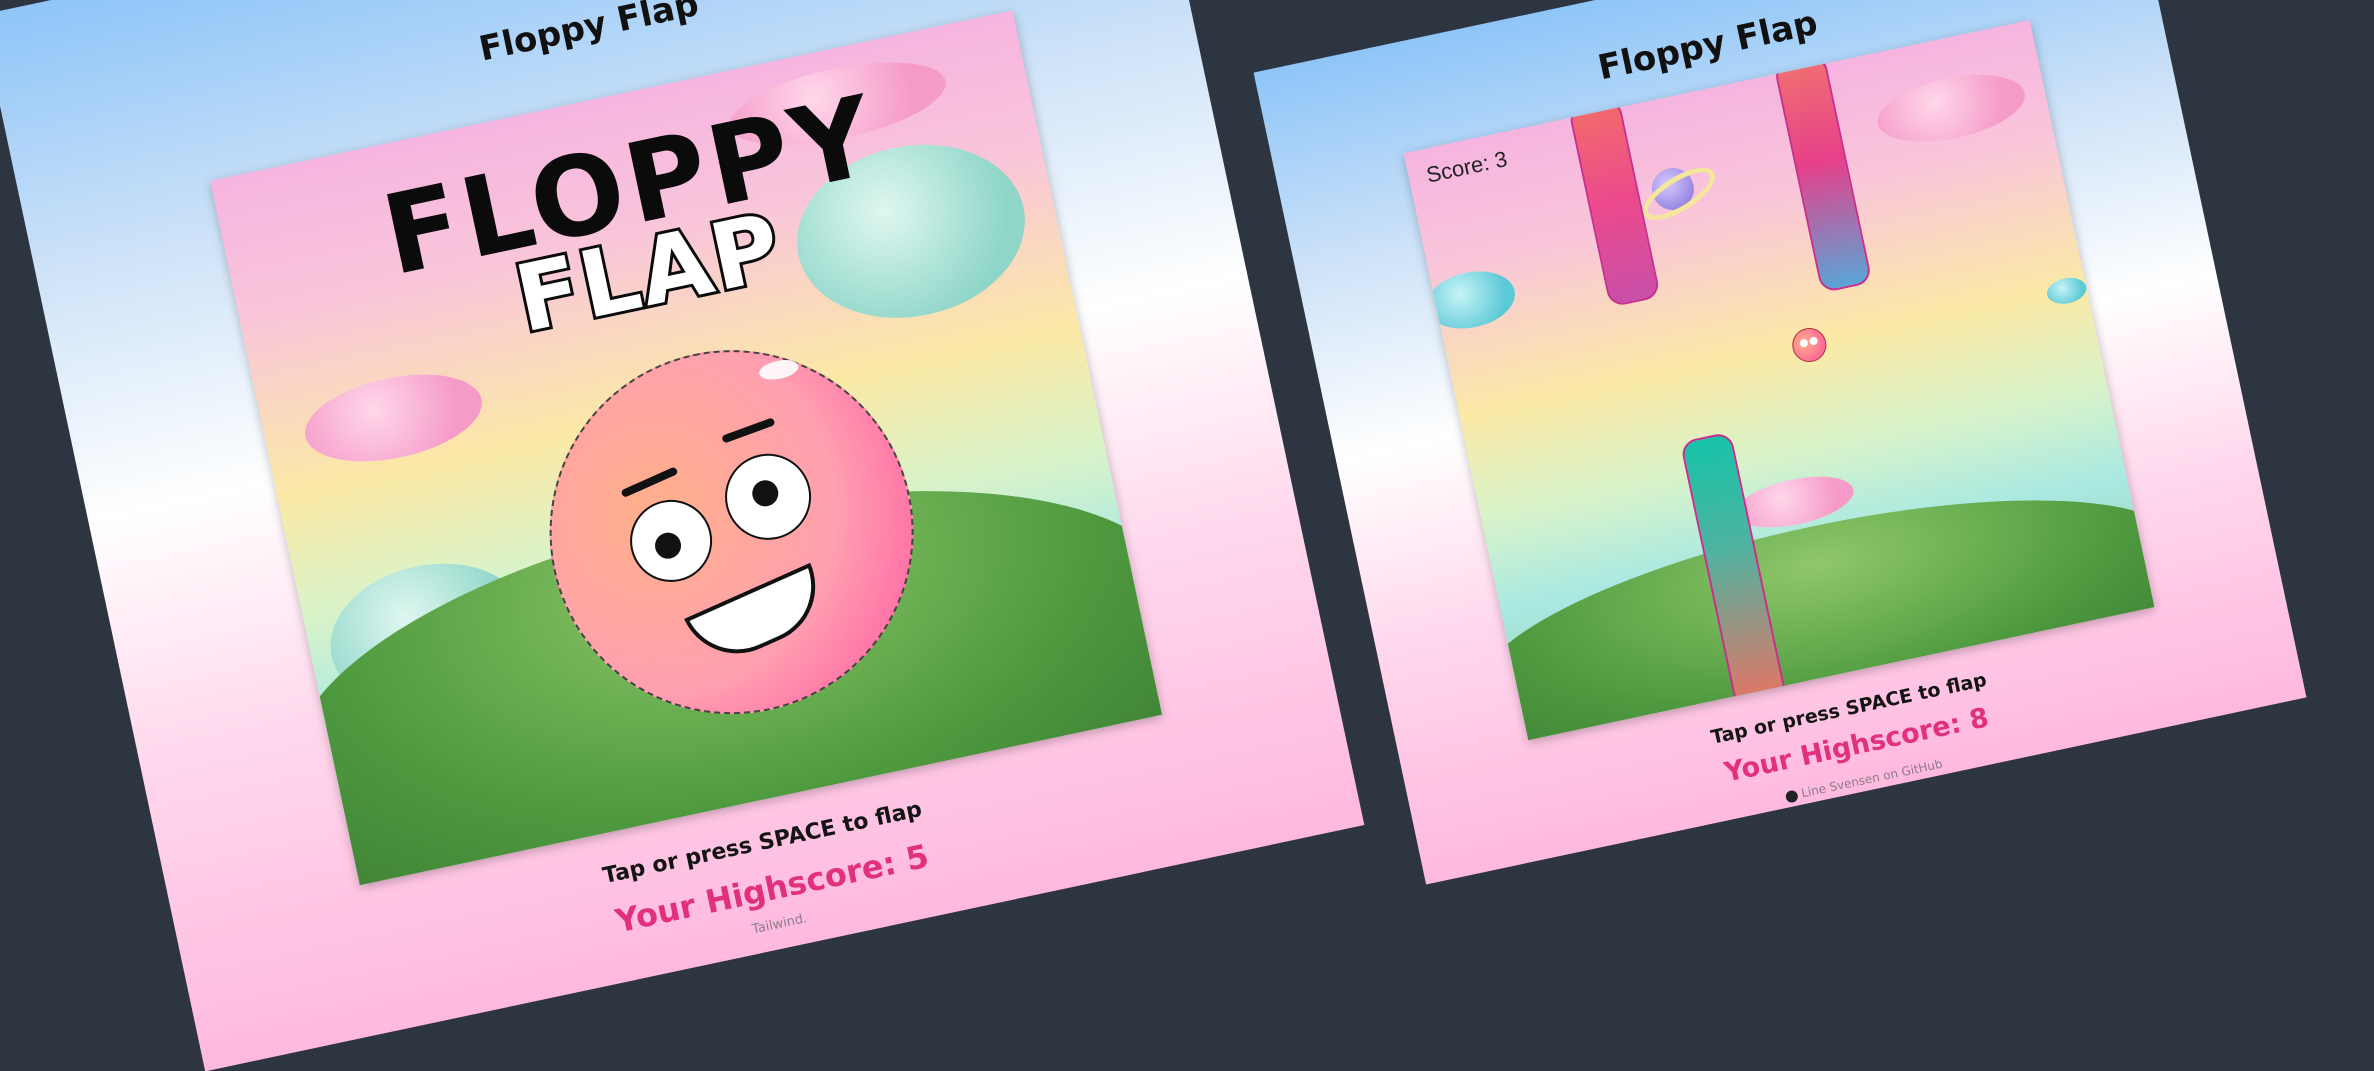  I want to click on player-bird, so click(1809, 345).